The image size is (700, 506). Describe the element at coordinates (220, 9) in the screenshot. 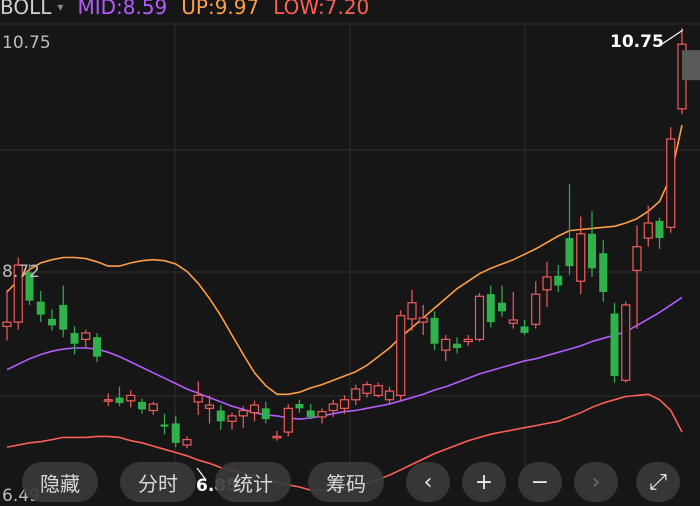

I see `boll-up-value: UP:9.97` at that location.